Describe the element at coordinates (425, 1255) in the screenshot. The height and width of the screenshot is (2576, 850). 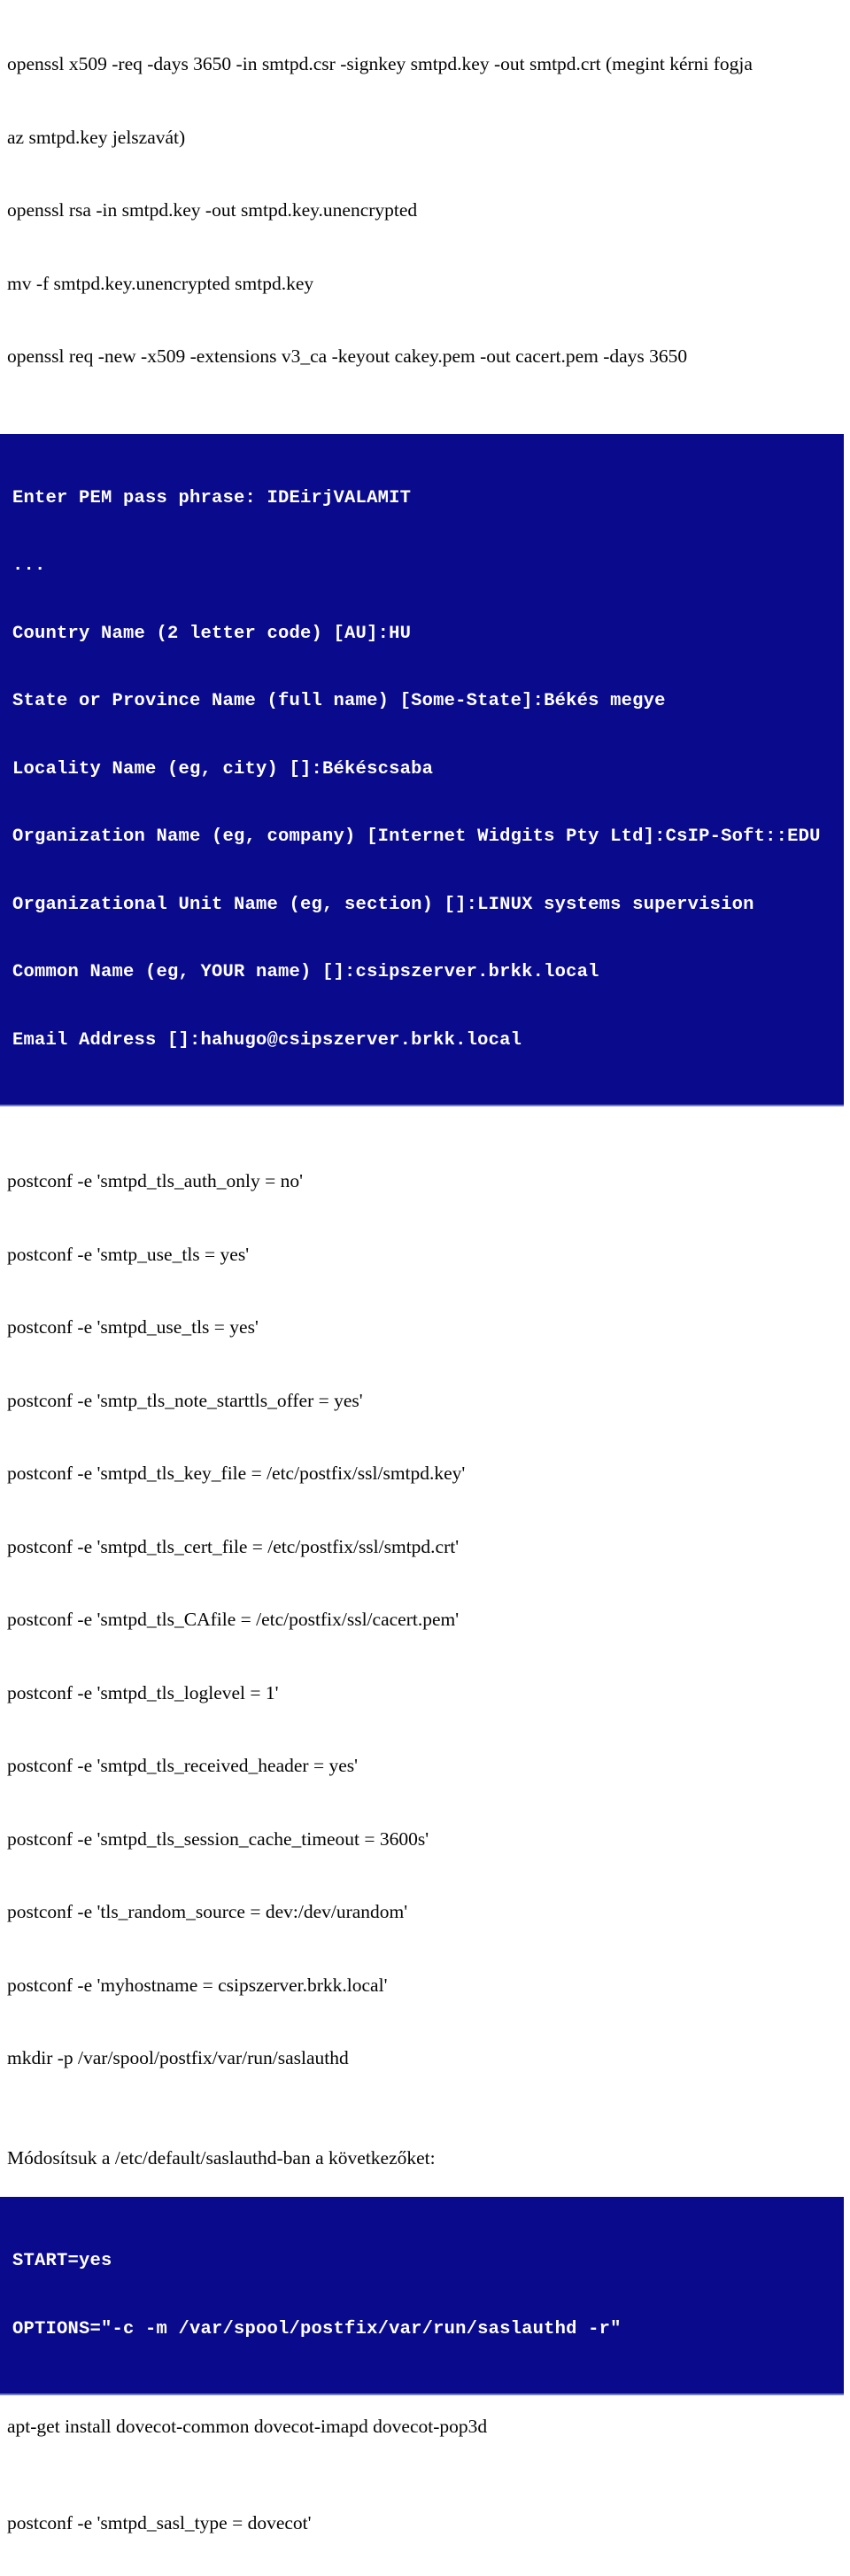
I see `command-line: postconf -e 'smtp_use_tls = yes'` at that location.